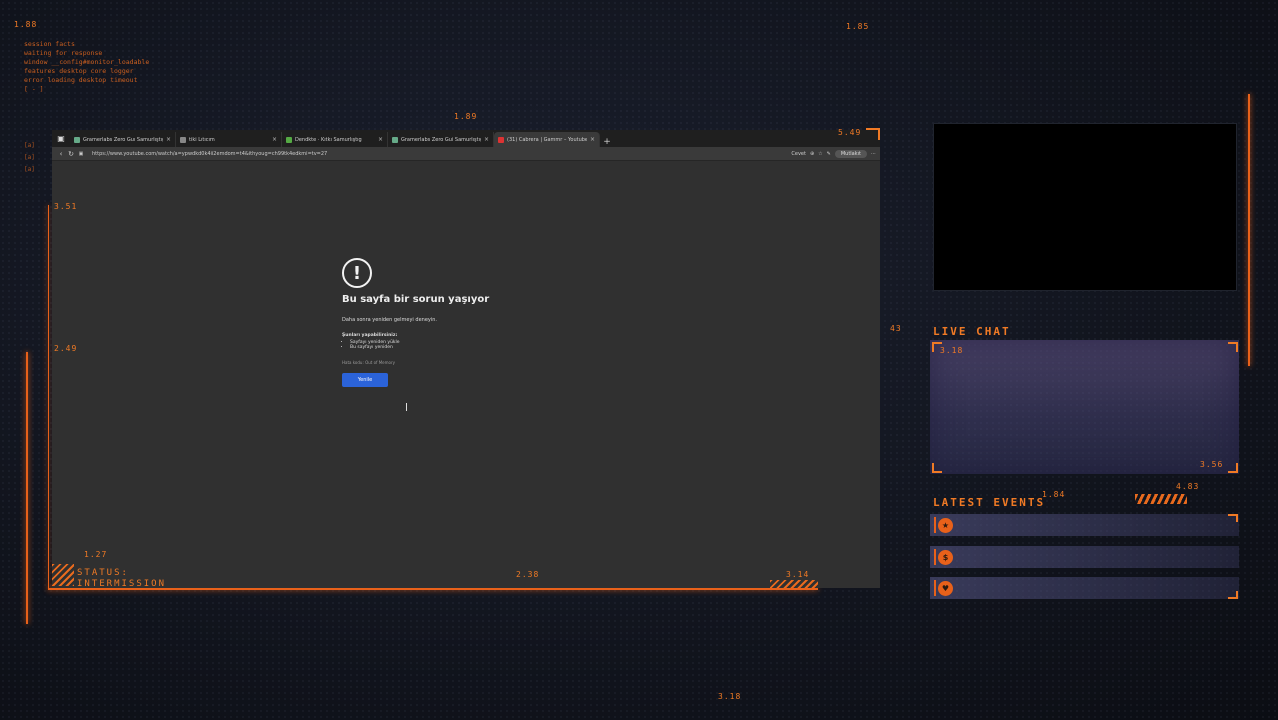 The width and height of the screenshot is (1278, 720). What do you see at coordinates (1249, 230) in the screenshot?
I see `right-accent-line` at bounding box center [1249, 230].